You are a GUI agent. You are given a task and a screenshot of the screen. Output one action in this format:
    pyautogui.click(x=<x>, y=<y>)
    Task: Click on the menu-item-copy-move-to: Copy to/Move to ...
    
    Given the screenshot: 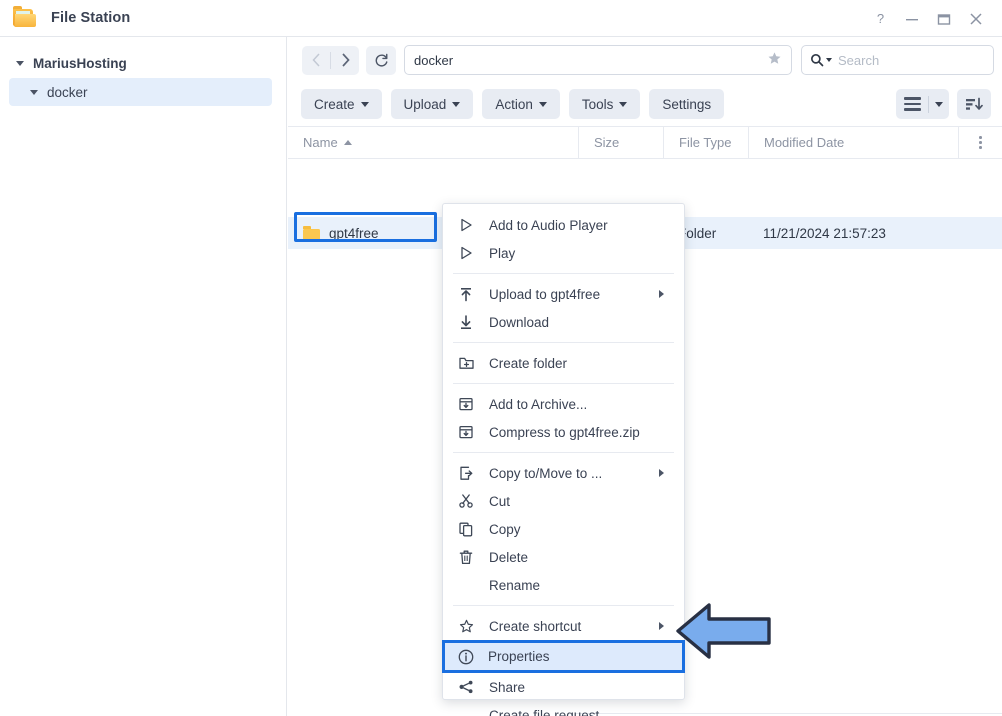 What is the action you would take?
    pyautogui.click(x=563, y=473)
    